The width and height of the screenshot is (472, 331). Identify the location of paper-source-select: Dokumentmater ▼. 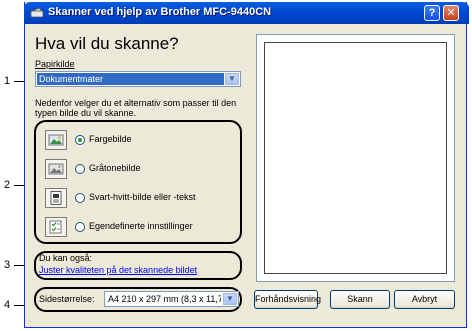
(138, 79).